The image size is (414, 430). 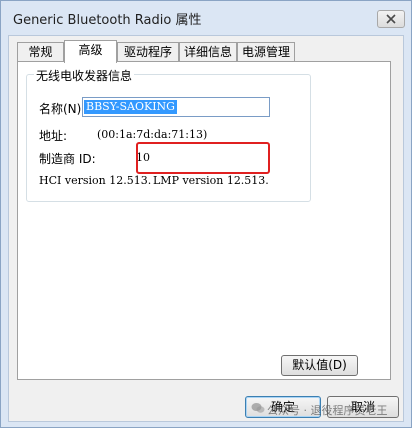 What do you see at coordinates (95, 180) in the screenshot?
I see `hci-version: HCI version 12.513.` at bounding box center [95, 180].